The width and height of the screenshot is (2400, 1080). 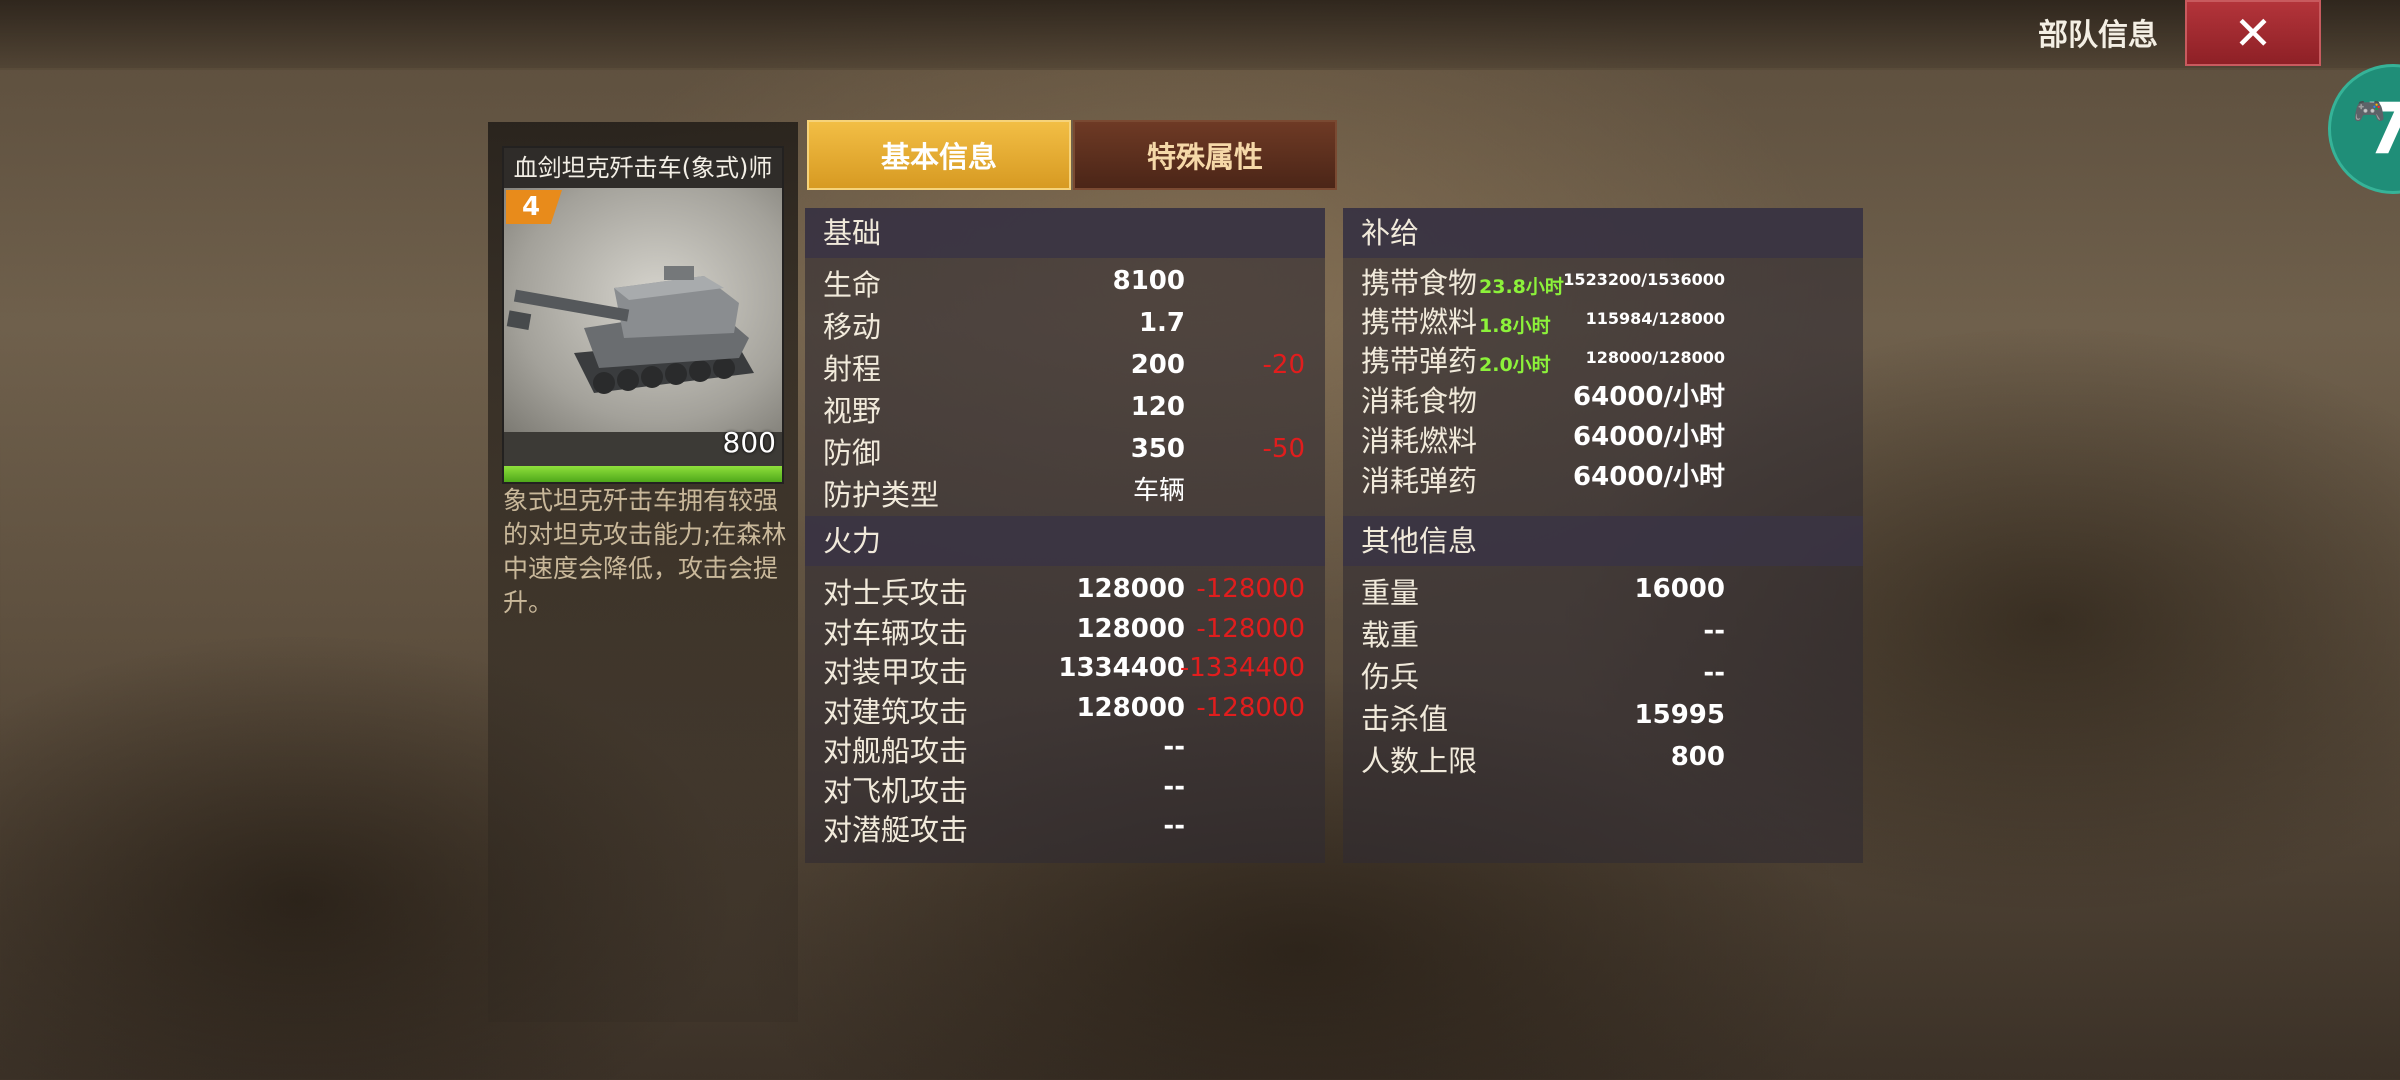 I want to click on page-title: 部队信息, so click(x=2098, y=35).